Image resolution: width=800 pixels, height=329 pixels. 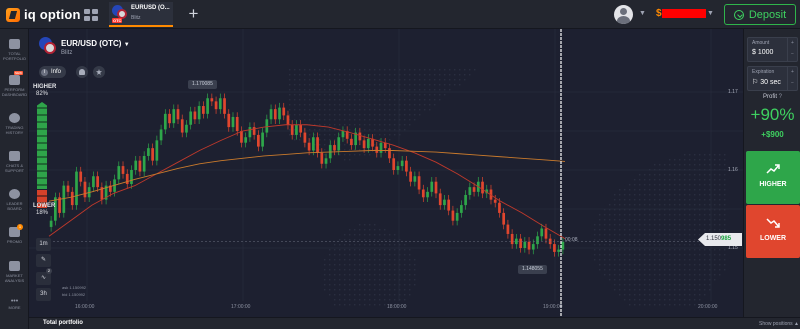 What do you see at coordinates (14, 50) in the screenshot?
I see `sidebar-item-total-portfolio: TOTAL PORTFOLIO` at bounding box center [14, 50].